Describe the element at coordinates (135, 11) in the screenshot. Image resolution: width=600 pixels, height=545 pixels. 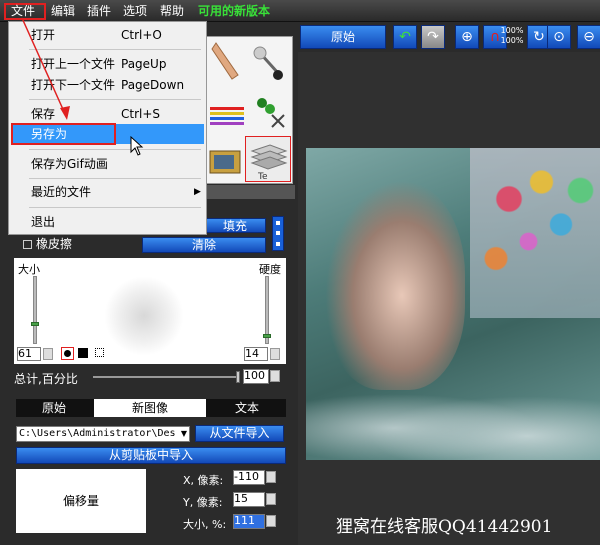
I see `menu-options: 选项` at that location.